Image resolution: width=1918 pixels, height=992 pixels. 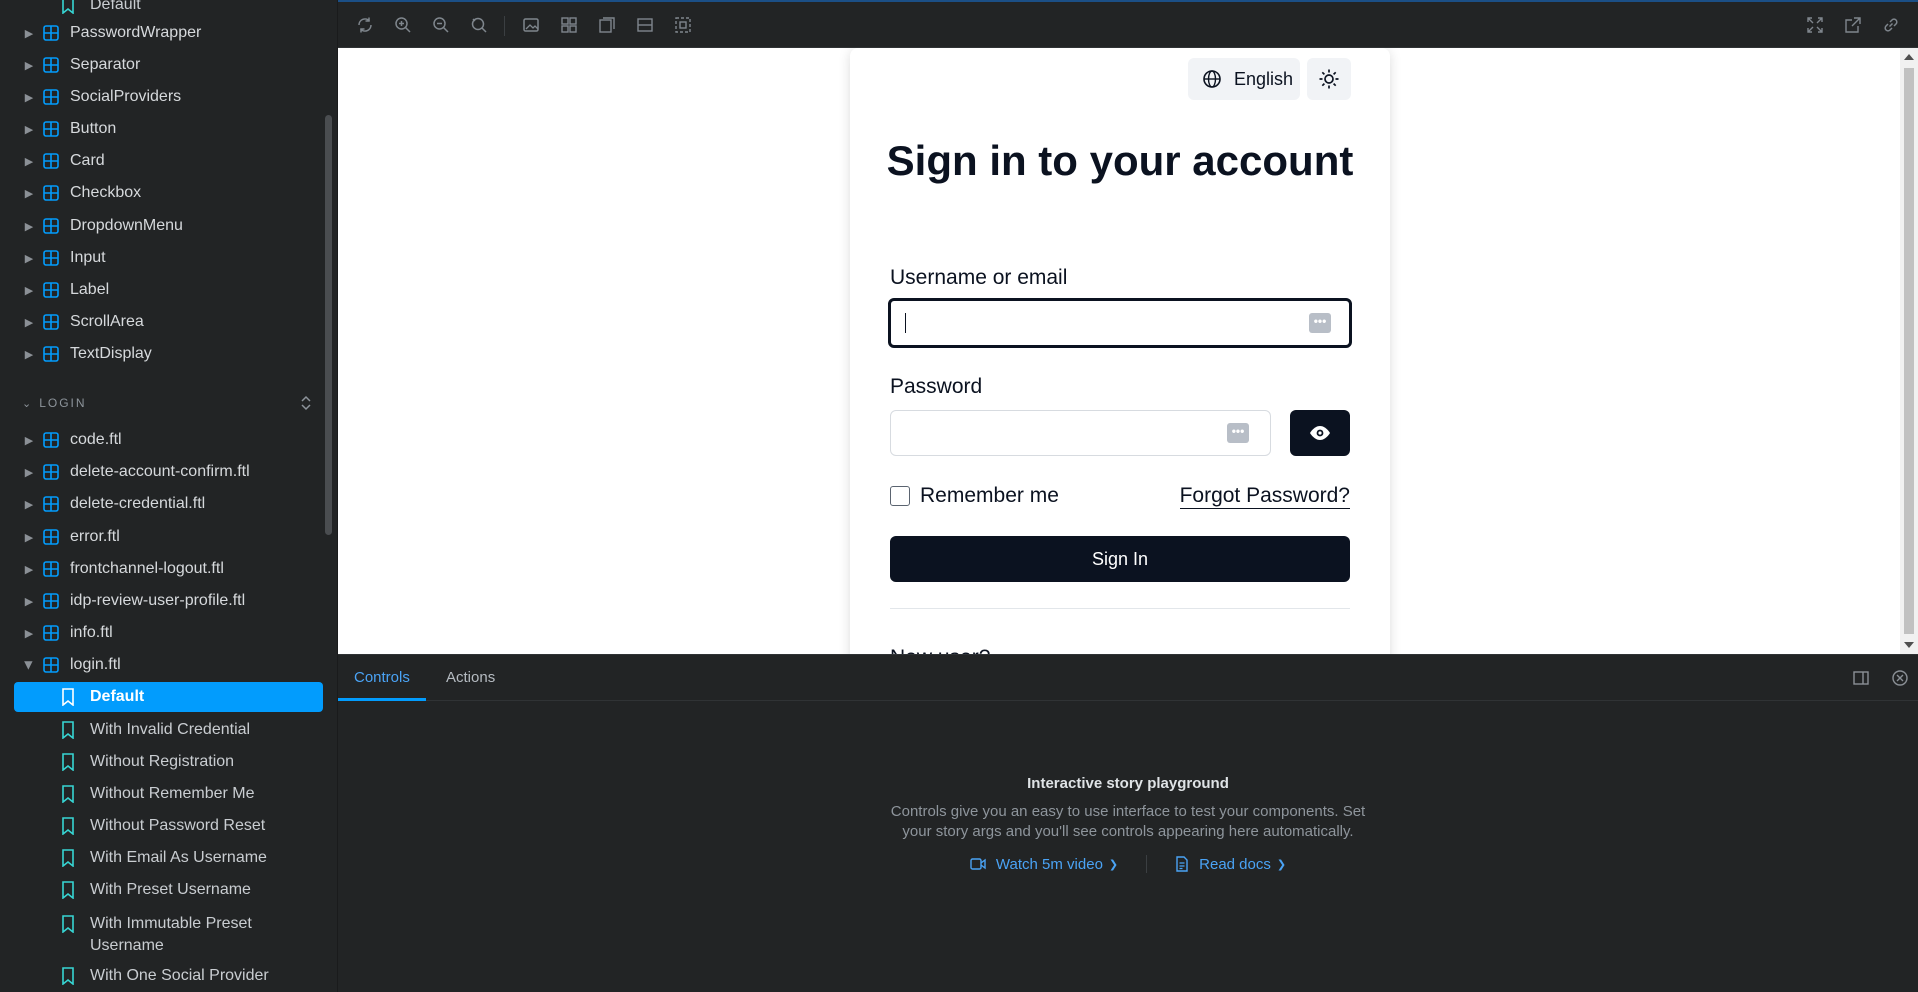 I want to click on sidebar-scrollbar, so click(x=328, y=325).